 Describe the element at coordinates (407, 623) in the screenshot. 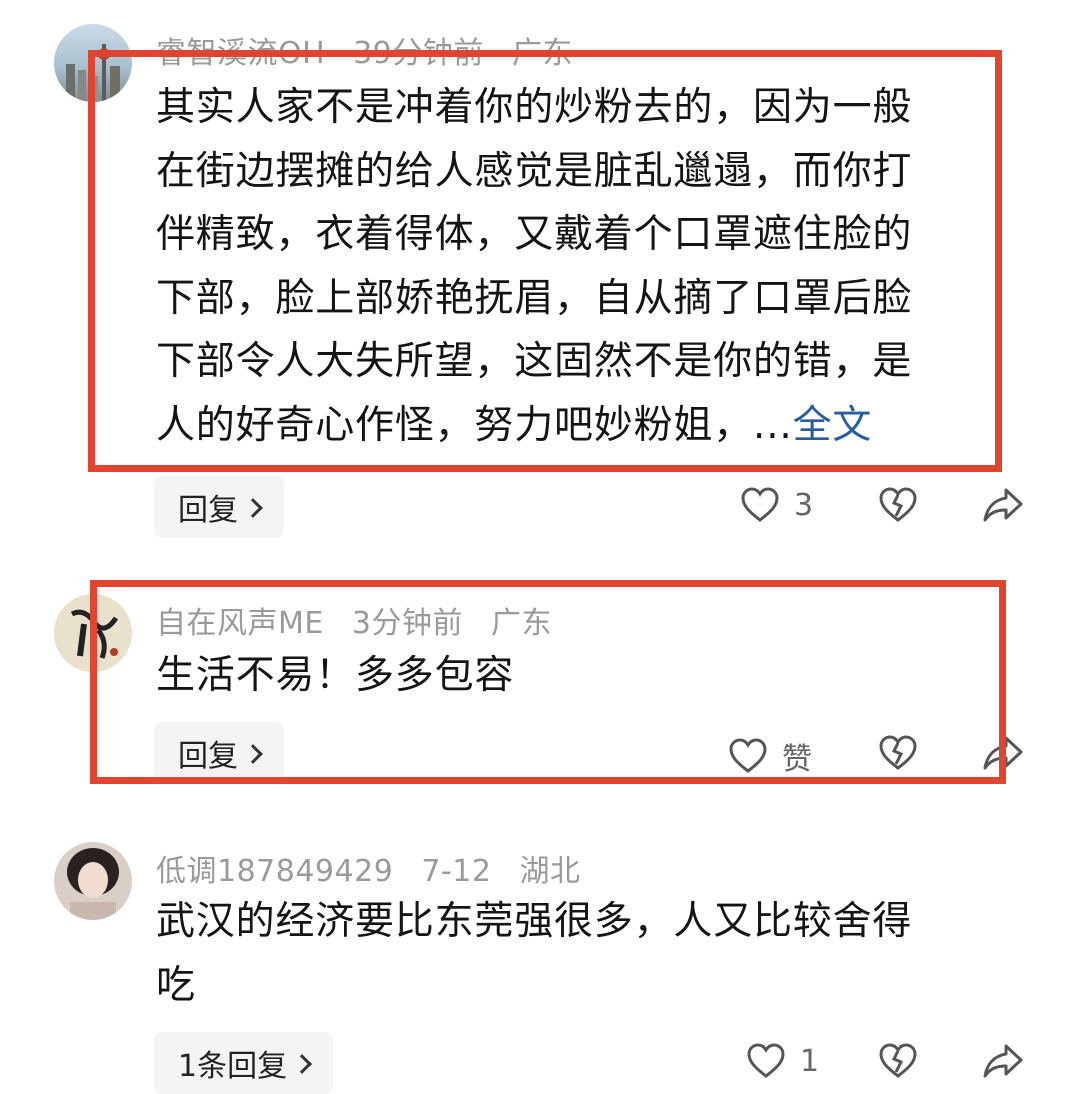

I see `timestamp: 3分钟前` at that location.